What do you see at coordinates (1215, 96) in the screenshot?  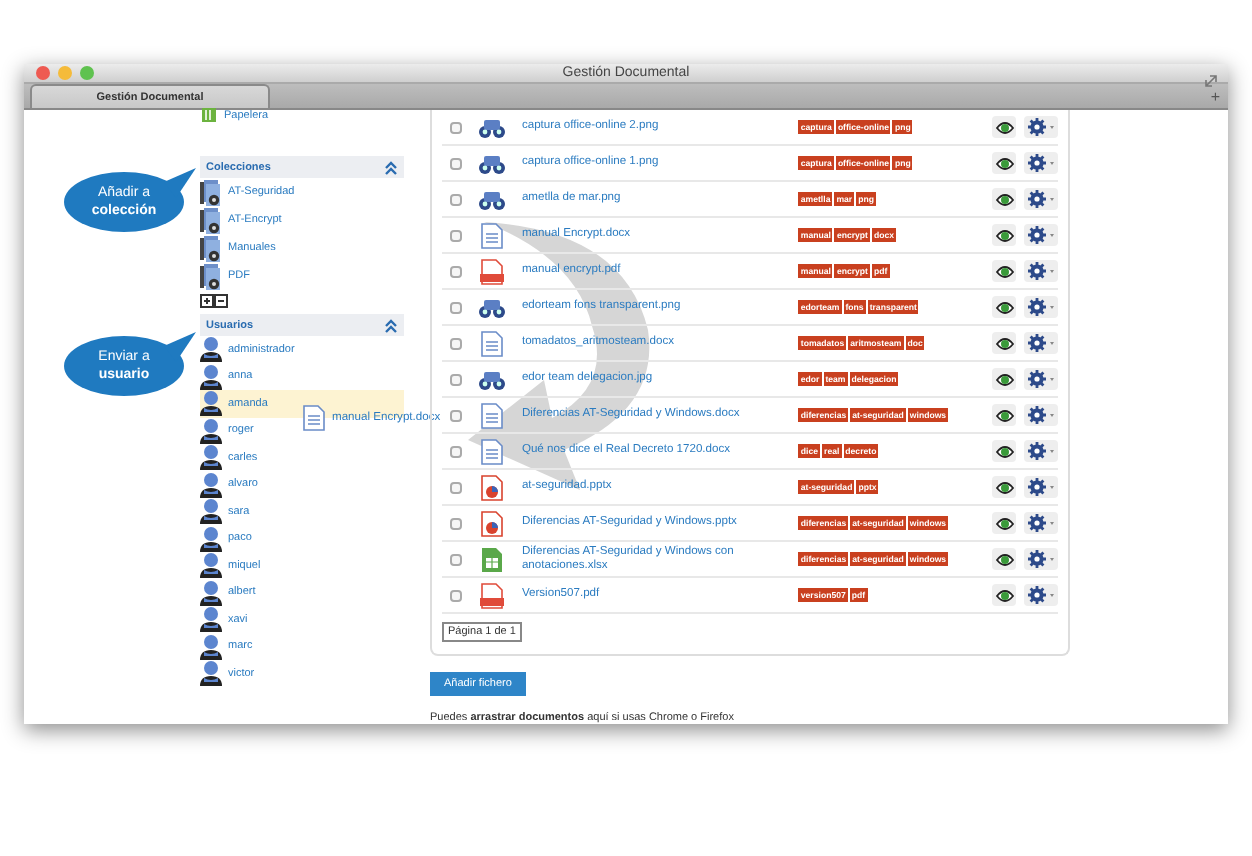 I see `new-tab-button: +` at bounding box center [1215, 96].